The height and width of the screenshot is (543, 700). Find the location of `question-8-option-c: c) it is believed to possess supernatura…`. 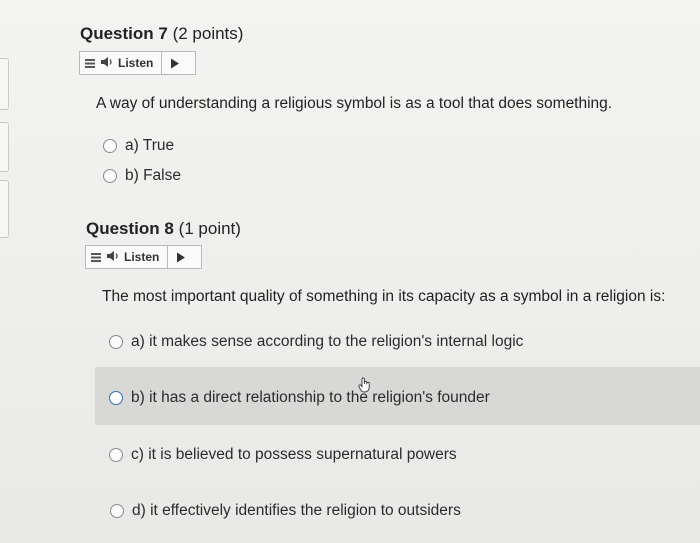

question-8-option-c: c) it is believed to possess supernatura… is located at coordinates (283, 455).